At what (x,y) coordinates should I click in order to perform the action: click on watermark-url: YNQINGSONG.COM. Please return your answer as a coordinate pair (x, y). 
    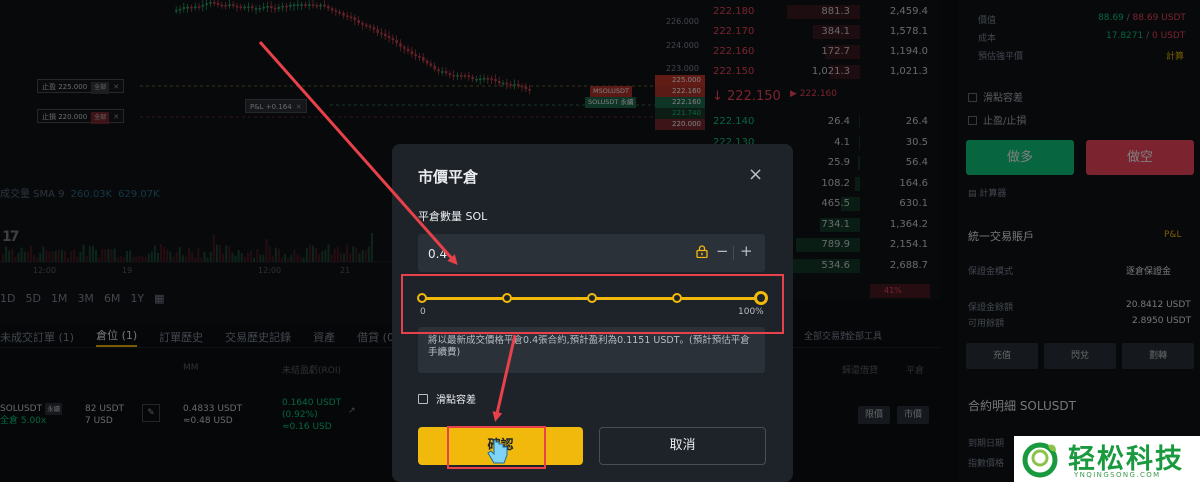
    Looking at the image, I should click on (1117, 475).